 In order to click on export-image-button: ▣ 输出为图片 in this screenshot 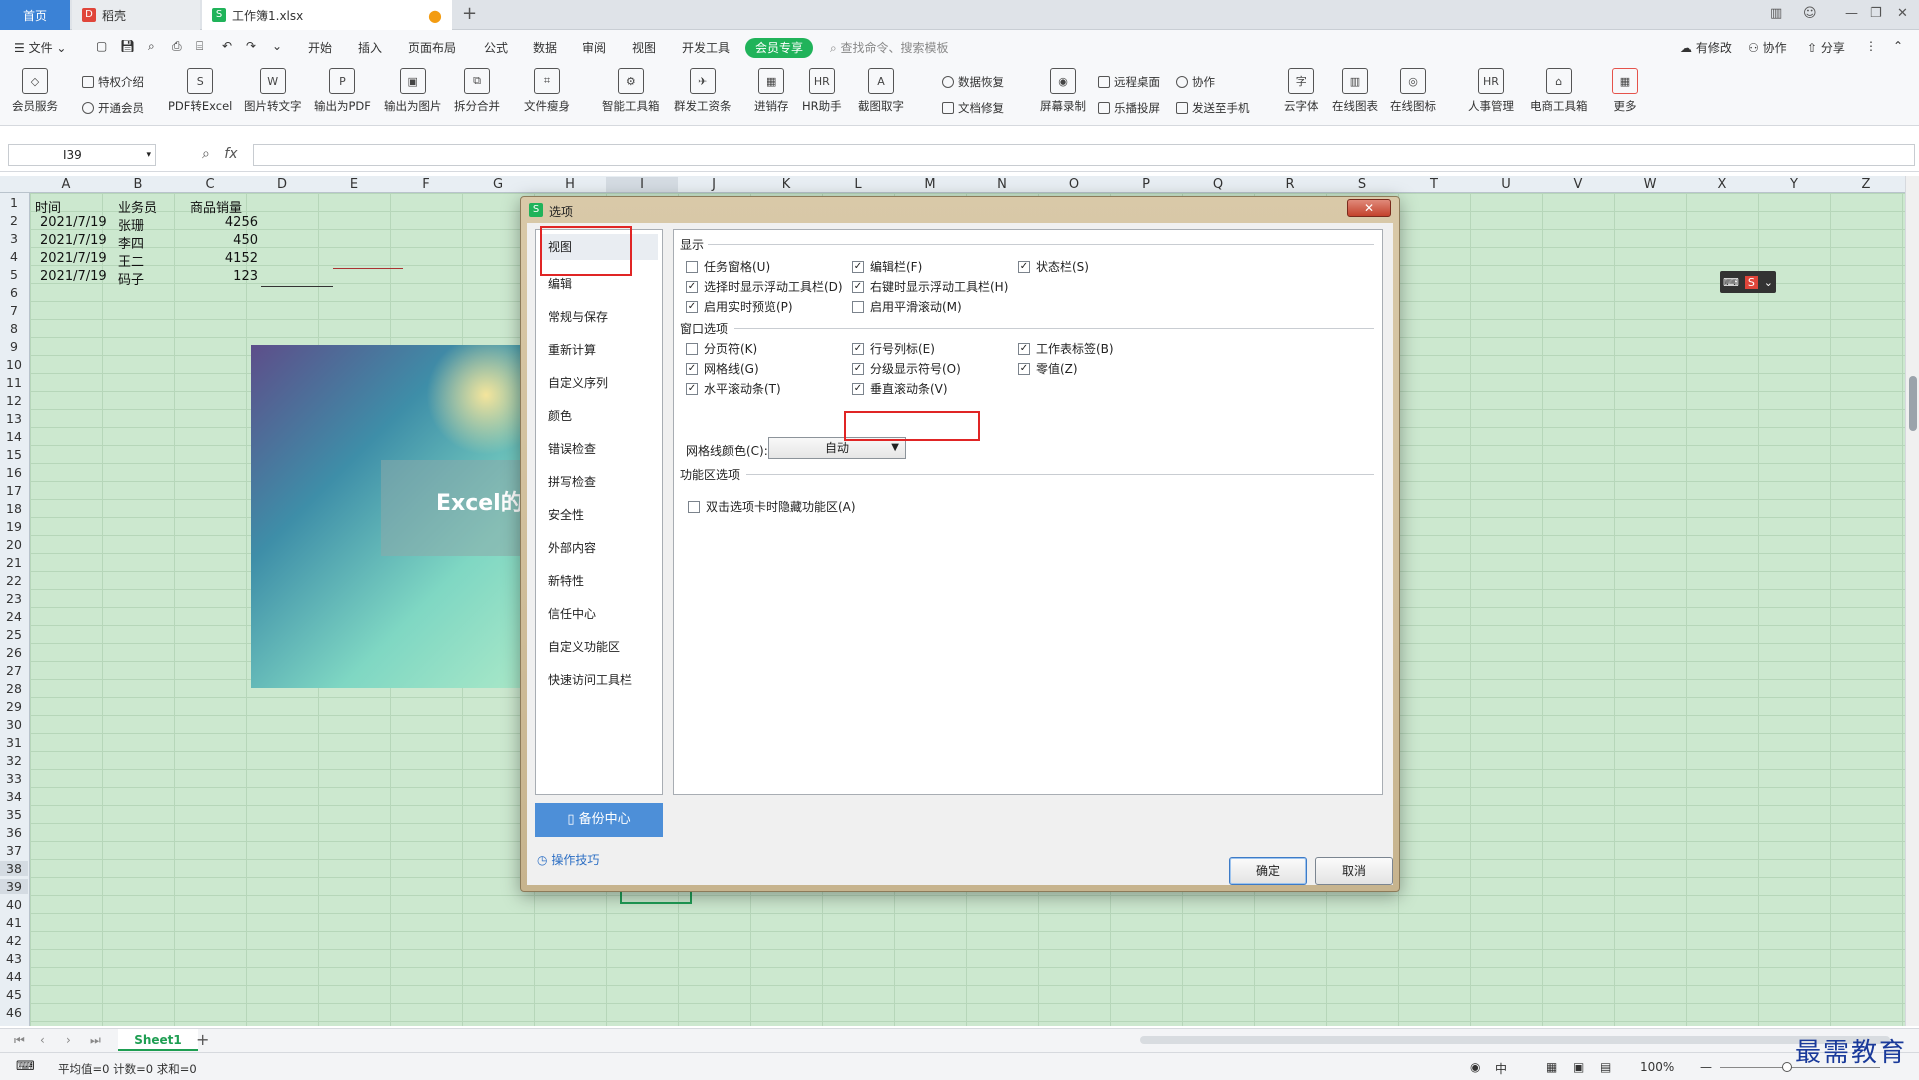, I will do `click(413, 91)`.